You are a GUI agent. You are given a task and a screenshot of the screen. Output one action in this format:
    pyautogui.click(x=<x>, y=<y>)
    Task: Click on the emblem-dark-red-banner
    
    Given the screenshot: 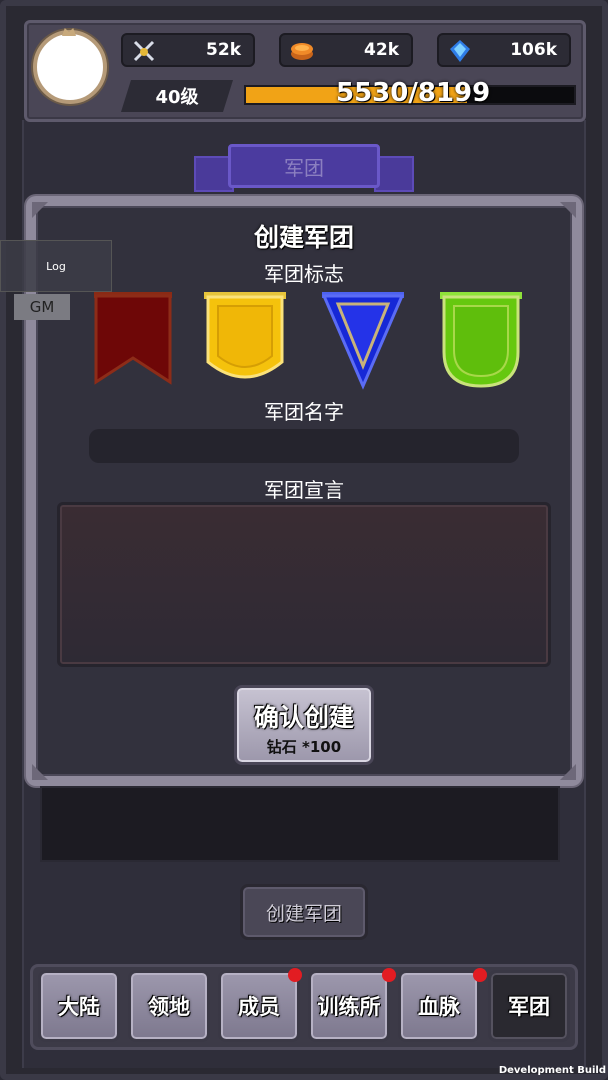 What is the action you would take?
    pyautogui.click(x=133, y=341)
    